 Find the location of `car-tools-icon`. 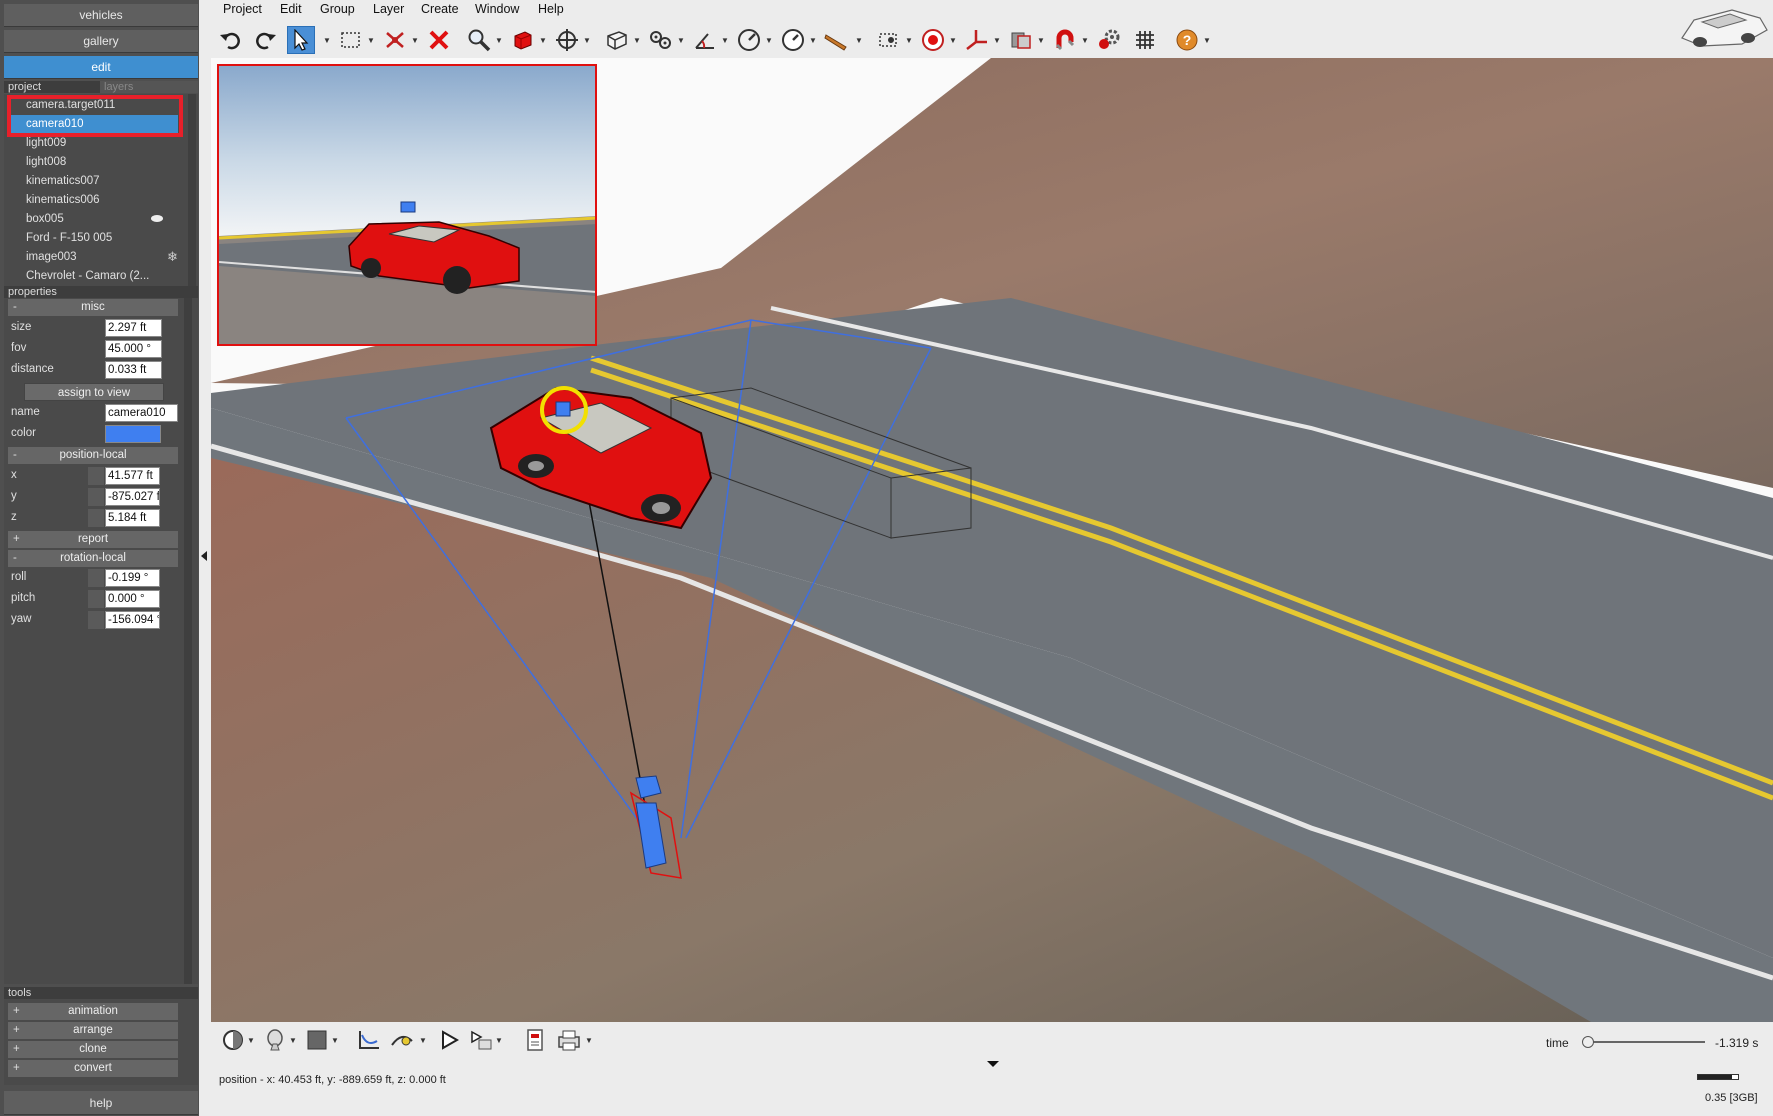

car-tools-icon is located at coordinates (661, 40).